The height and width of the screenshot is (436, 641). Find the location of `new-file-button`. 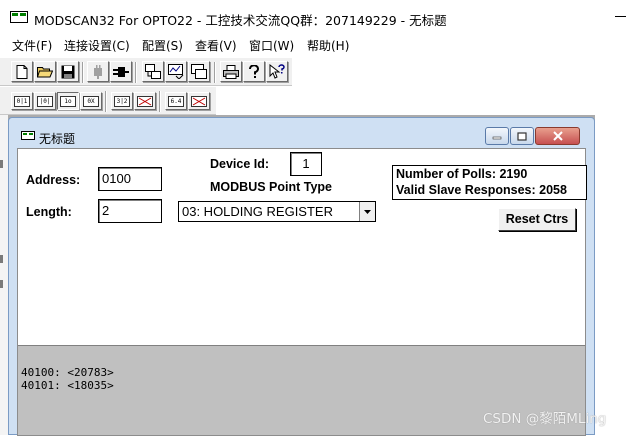

new-file-button is located at coordinates (22, 71).